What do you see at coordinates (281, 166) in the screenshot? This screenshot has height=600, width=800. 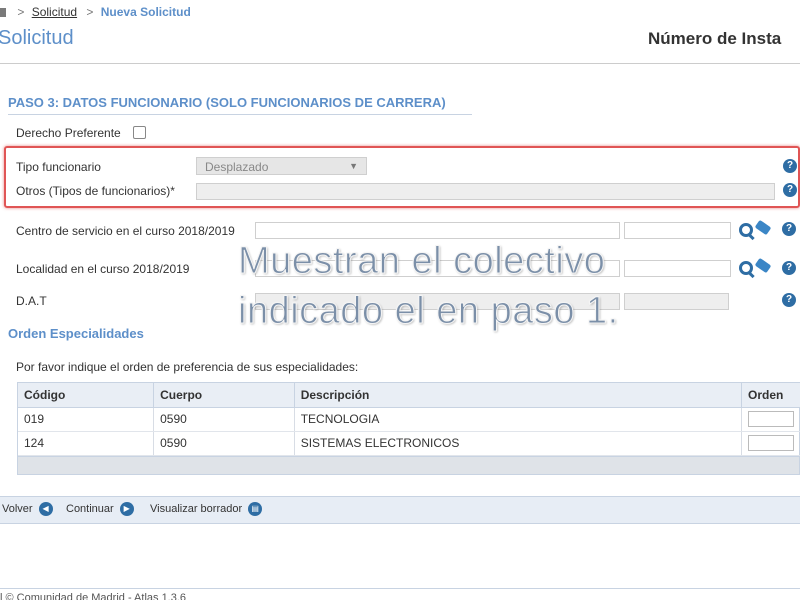 I see `tipo-funcionario-select: Desplazado ▼` at bounding box center [281, 166].